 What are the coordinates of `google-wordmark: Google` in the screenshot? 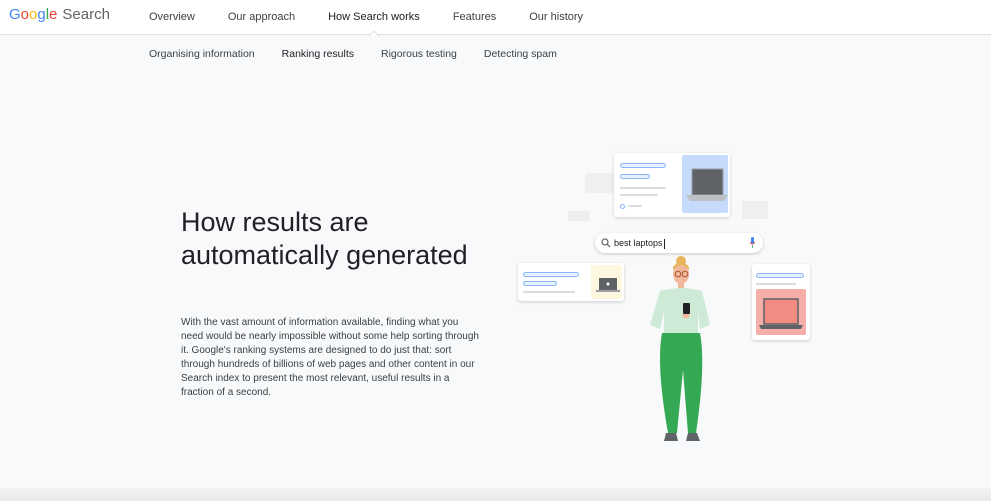 It's located at (33, 14).